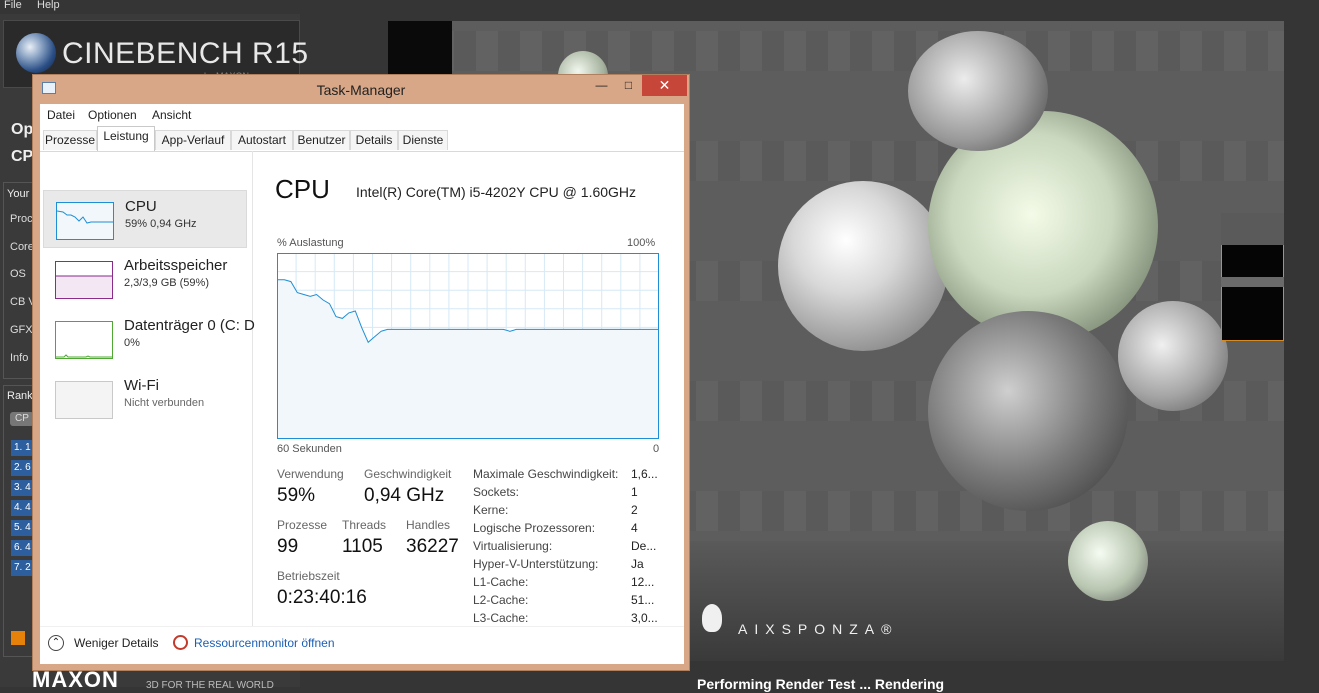 The image size is (1319, 693). I want to click on your-system-label: Your, so click(18, 194).